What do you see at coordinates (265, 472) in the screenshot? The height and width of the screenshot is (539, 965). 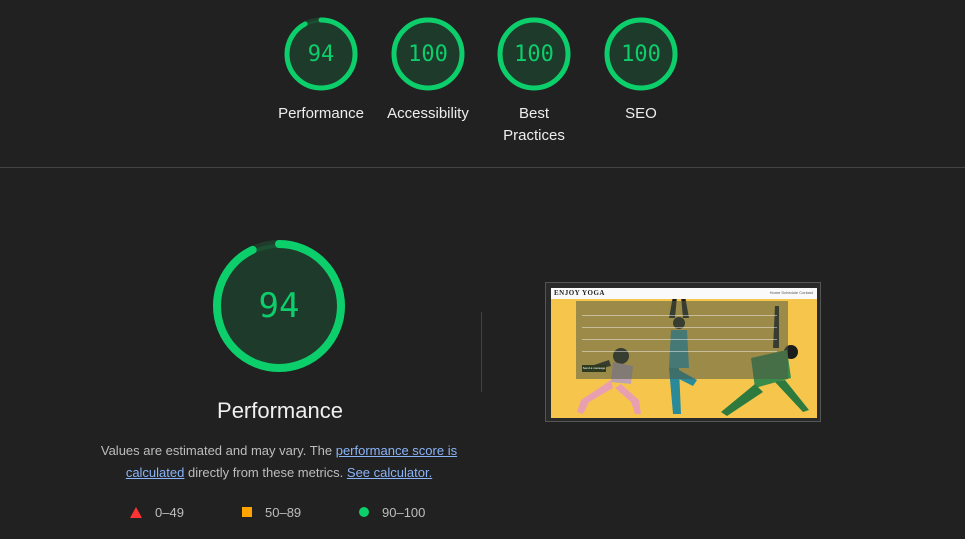 I see `description-text: directly from these metrics.` at bounding box center [265, 472].